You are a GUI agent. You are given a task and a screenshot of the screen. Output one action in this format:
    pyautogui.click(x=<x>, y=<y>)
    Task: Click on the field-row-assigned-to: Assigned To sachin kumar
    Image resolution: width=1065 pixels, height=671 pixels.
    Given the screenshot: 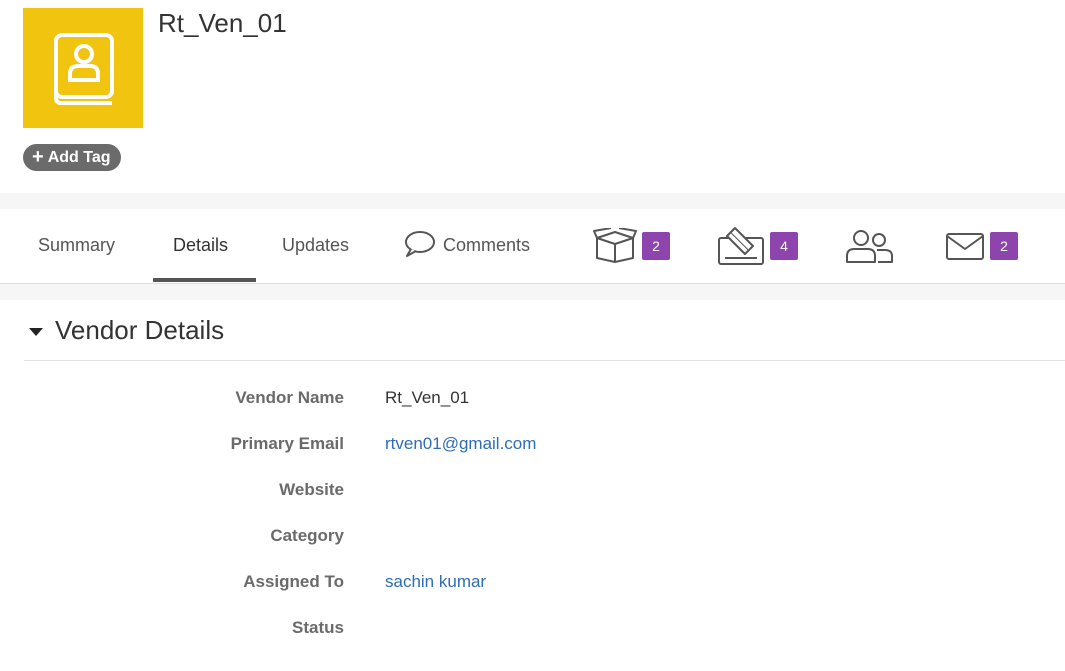 What is the action you would take?
    pyautogui.click(x=533, y=584)
    